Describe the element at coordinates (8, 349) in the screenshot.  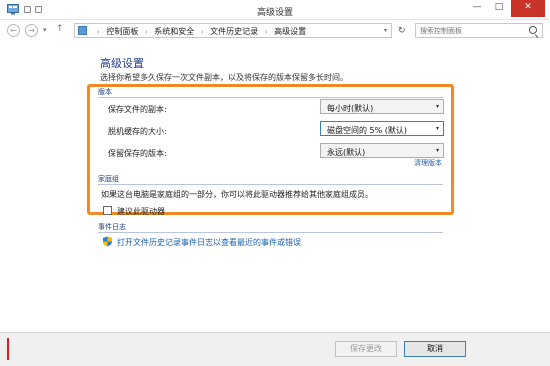
I see `status-marker` at that location.